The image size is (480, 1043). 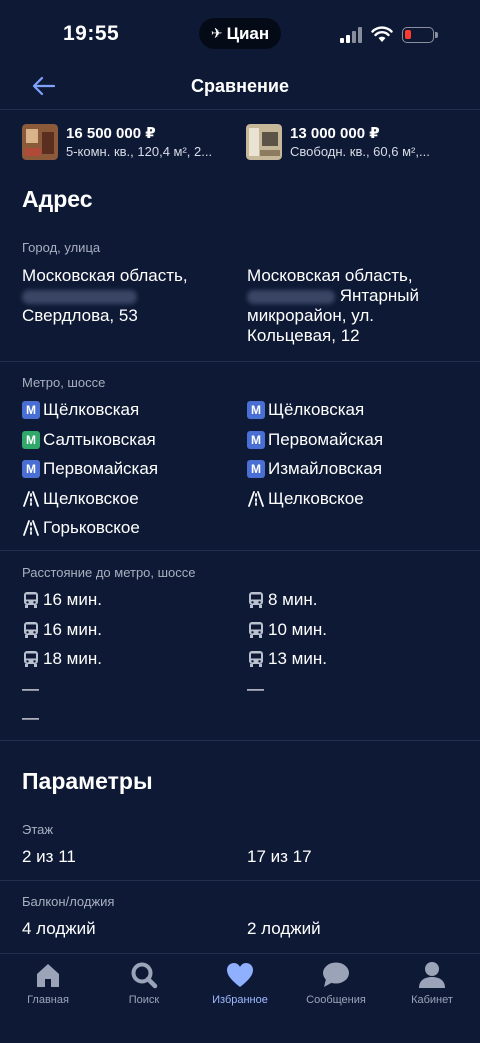 What do you see at coordinates (335, 133) in the screenshot?
I see `listing-price: 13 000 000 ₽` at bounding box center [335, 133].